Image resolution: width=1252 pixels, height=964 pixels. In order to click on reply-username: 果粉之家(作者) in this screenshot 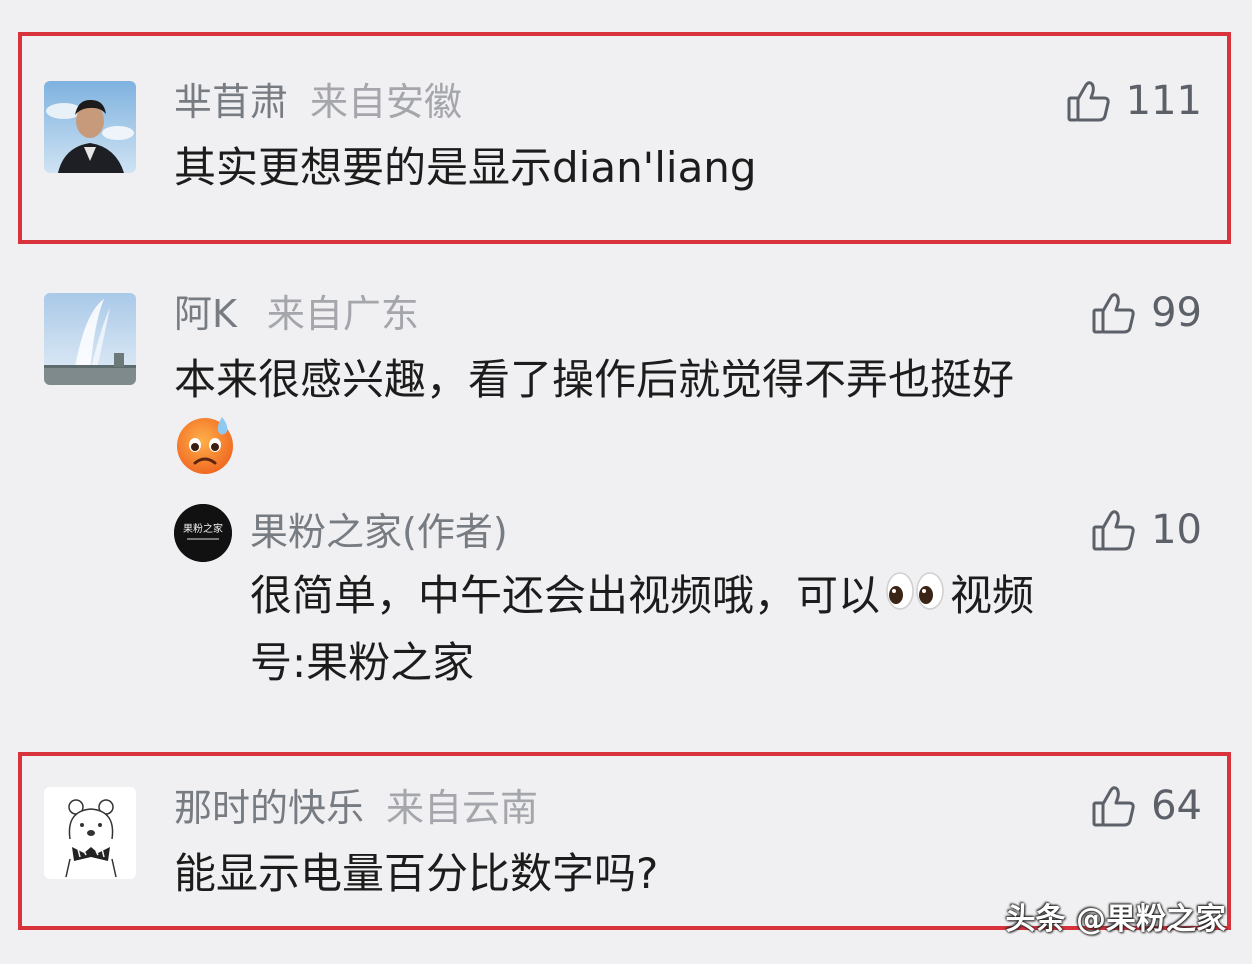, I will do `click(379, 532)`.